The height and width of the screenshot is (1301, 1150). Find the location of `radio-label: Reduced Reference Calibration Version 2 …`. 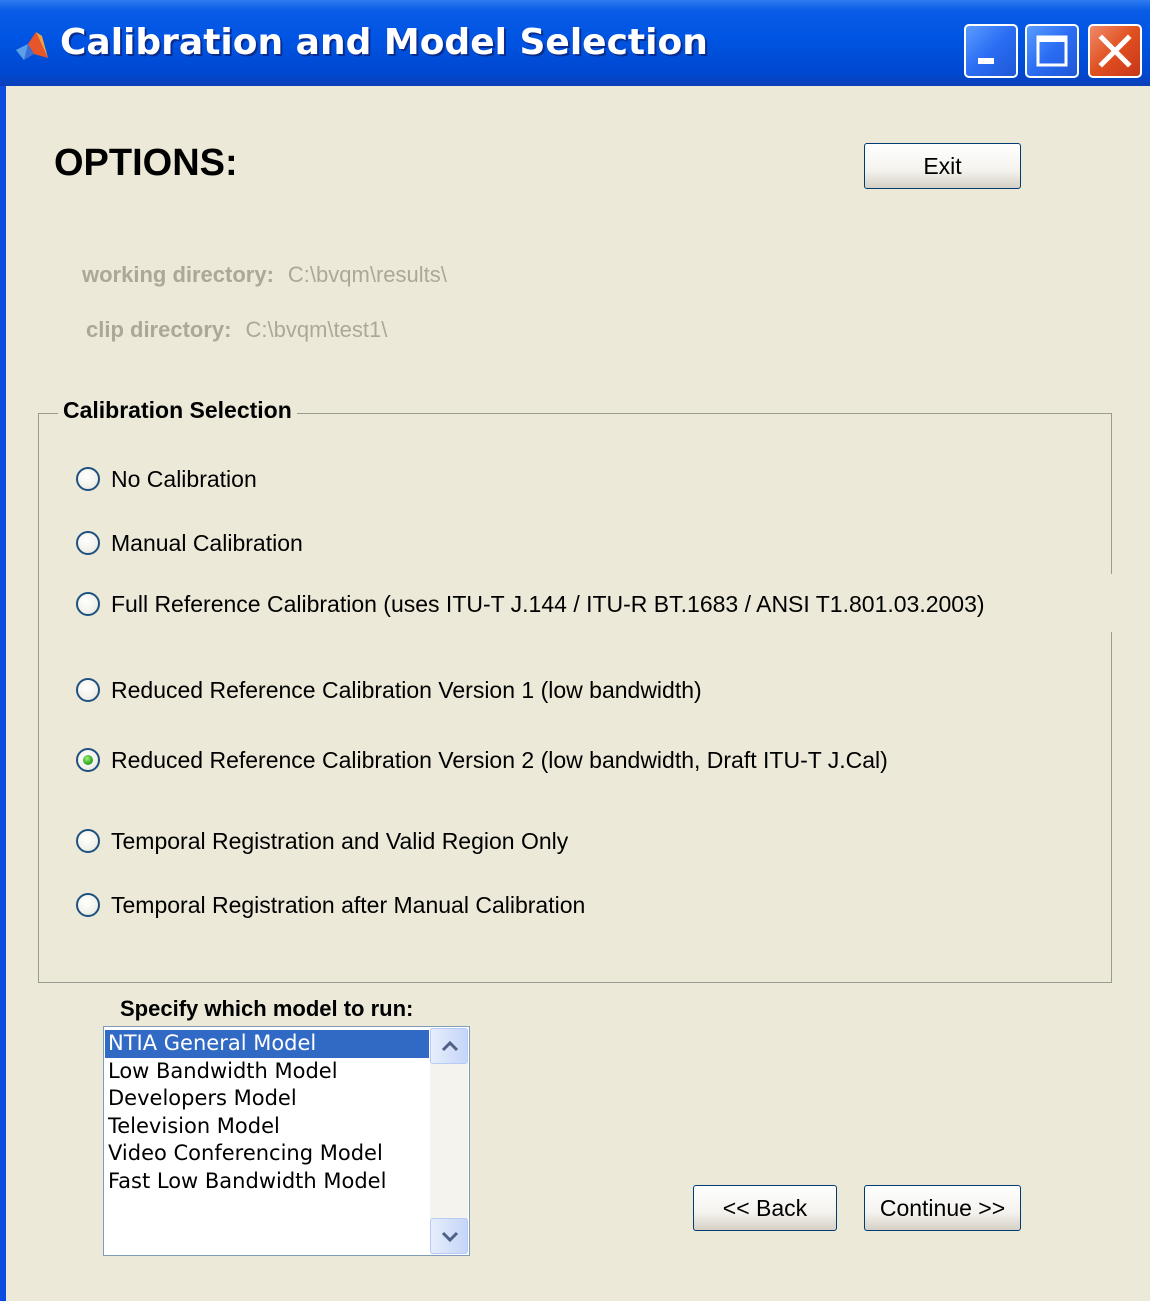

radio-label: Reduced Reference Calibration Version 2 … is located at coordinates (499, 759).